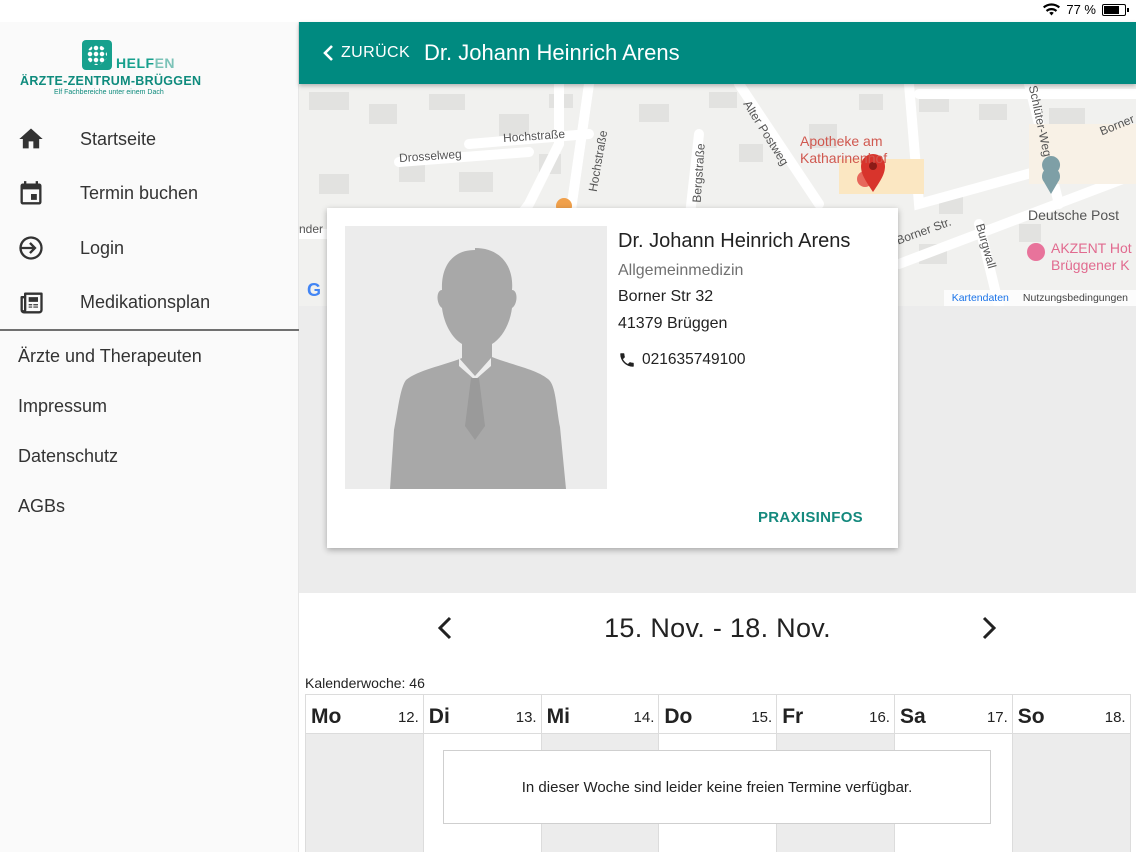 The image size is (1136, 852). I want to click on menu-item-datenschutz: Datenschutz, so click(149, 456).